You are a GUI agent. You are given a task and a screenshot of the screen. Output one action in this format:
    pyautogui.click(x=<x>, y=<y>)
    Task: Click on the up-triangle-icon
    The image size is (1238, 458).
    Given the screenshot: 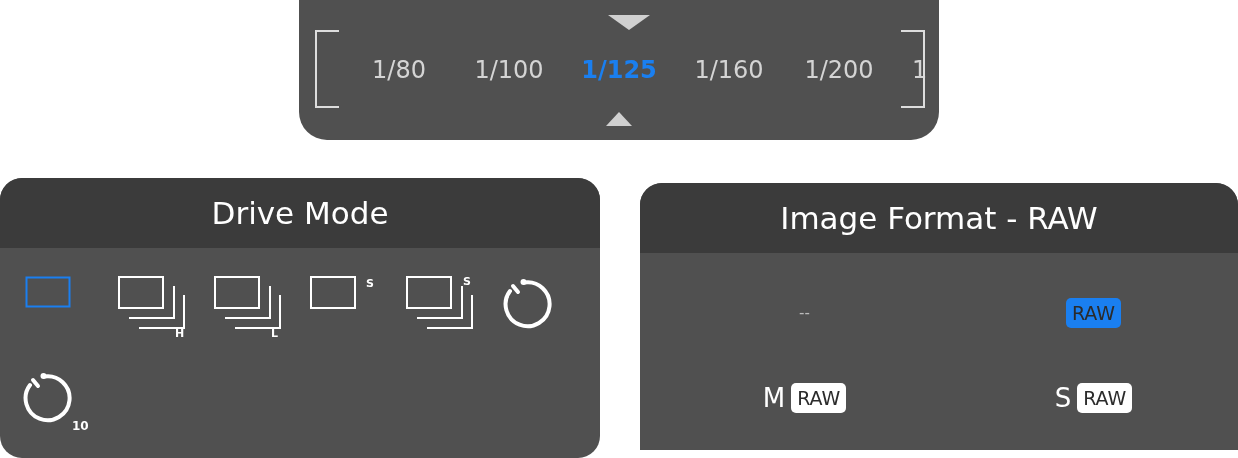 What is the action you would take?
    pyautogui.click(x=619, y=119)
    